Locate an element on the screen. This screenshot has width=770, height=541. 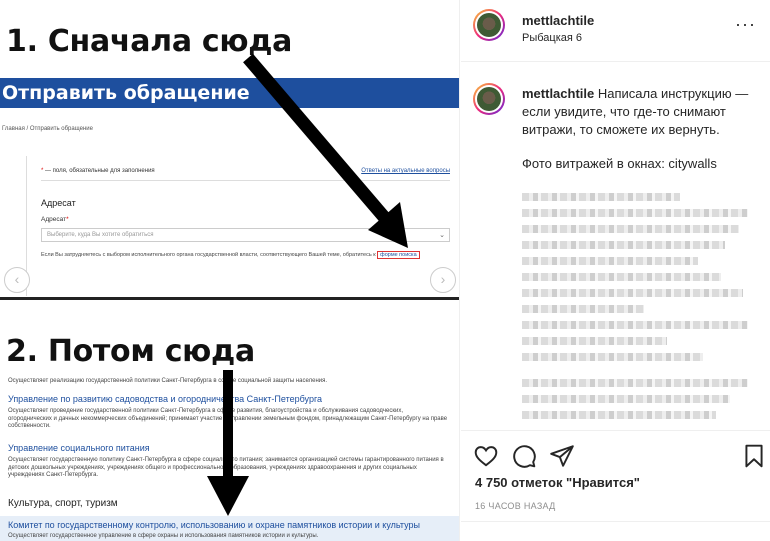
comment-input-row is located at coordinates (615, 531).